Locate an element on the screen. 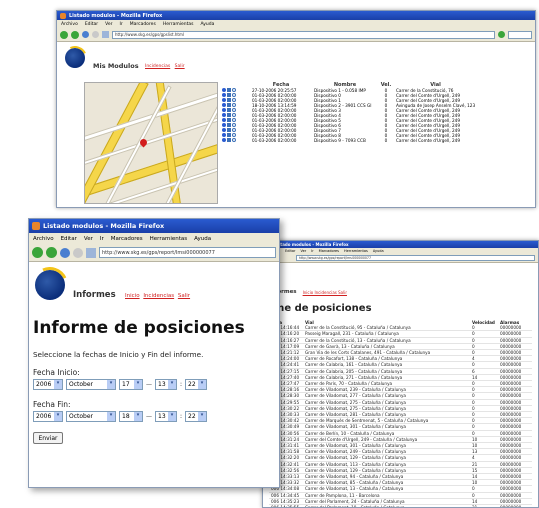 This screenshot has height=508, width=539. report-title: rme de posiciones is located at coordinates (320, 308).